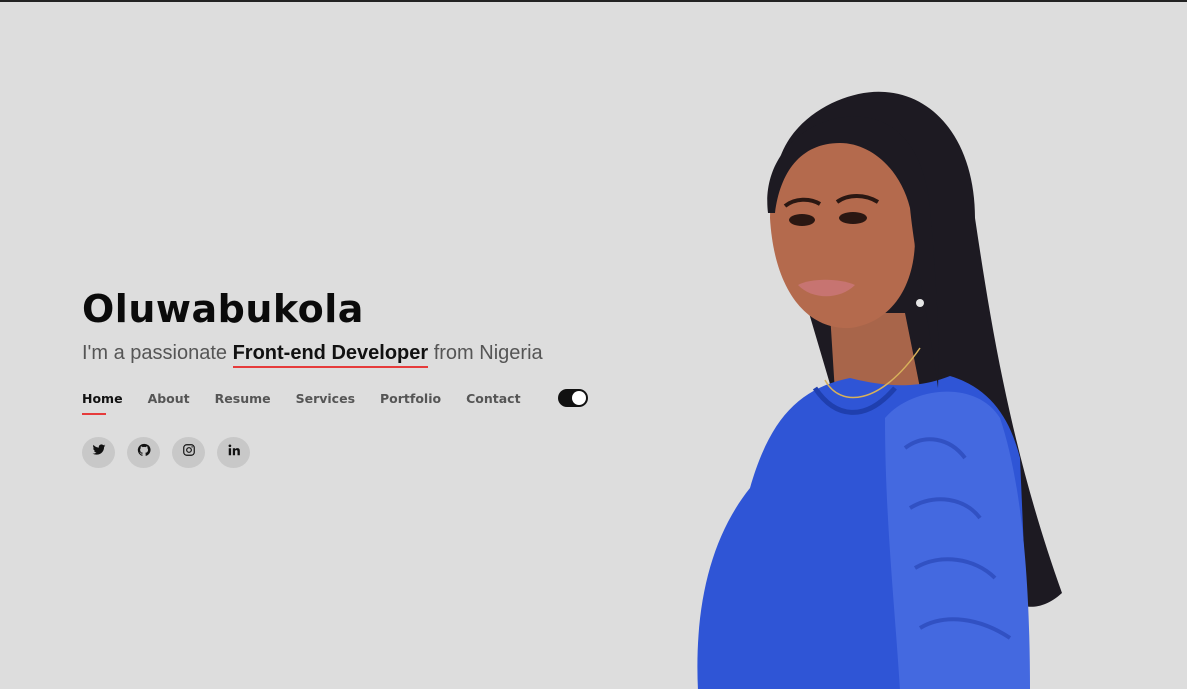 This screenshot has height=689, width=1187. I want to click on github-link, so click(143, 452).